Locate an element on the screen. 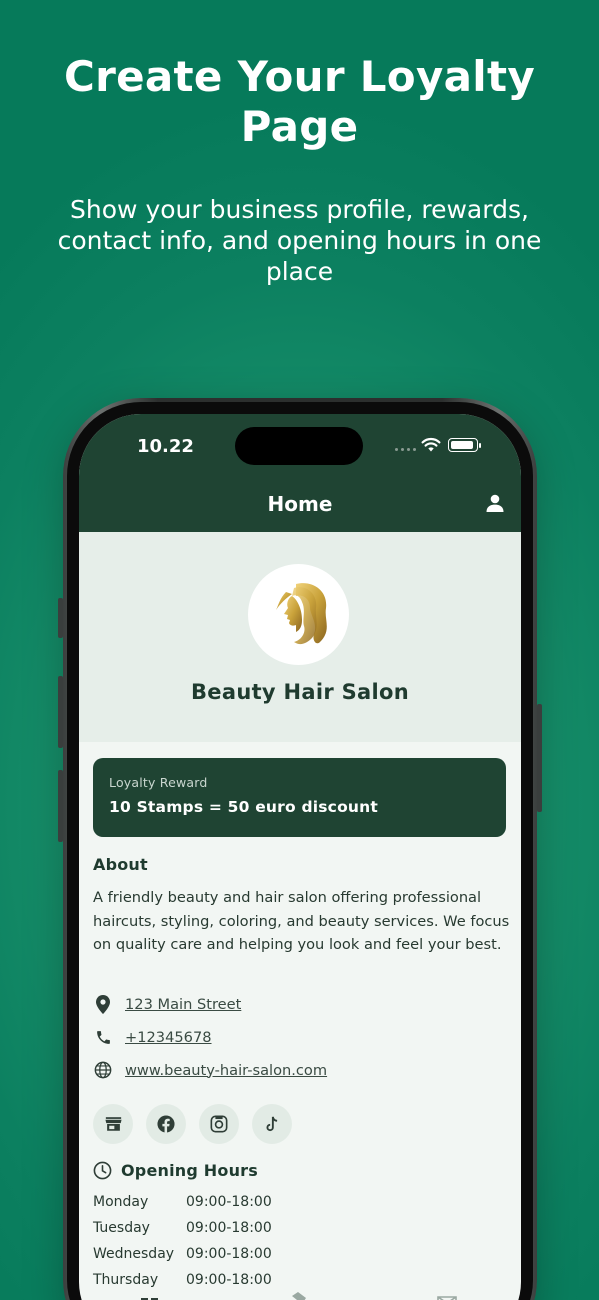  business-logo is located at coordinates (298, 614).